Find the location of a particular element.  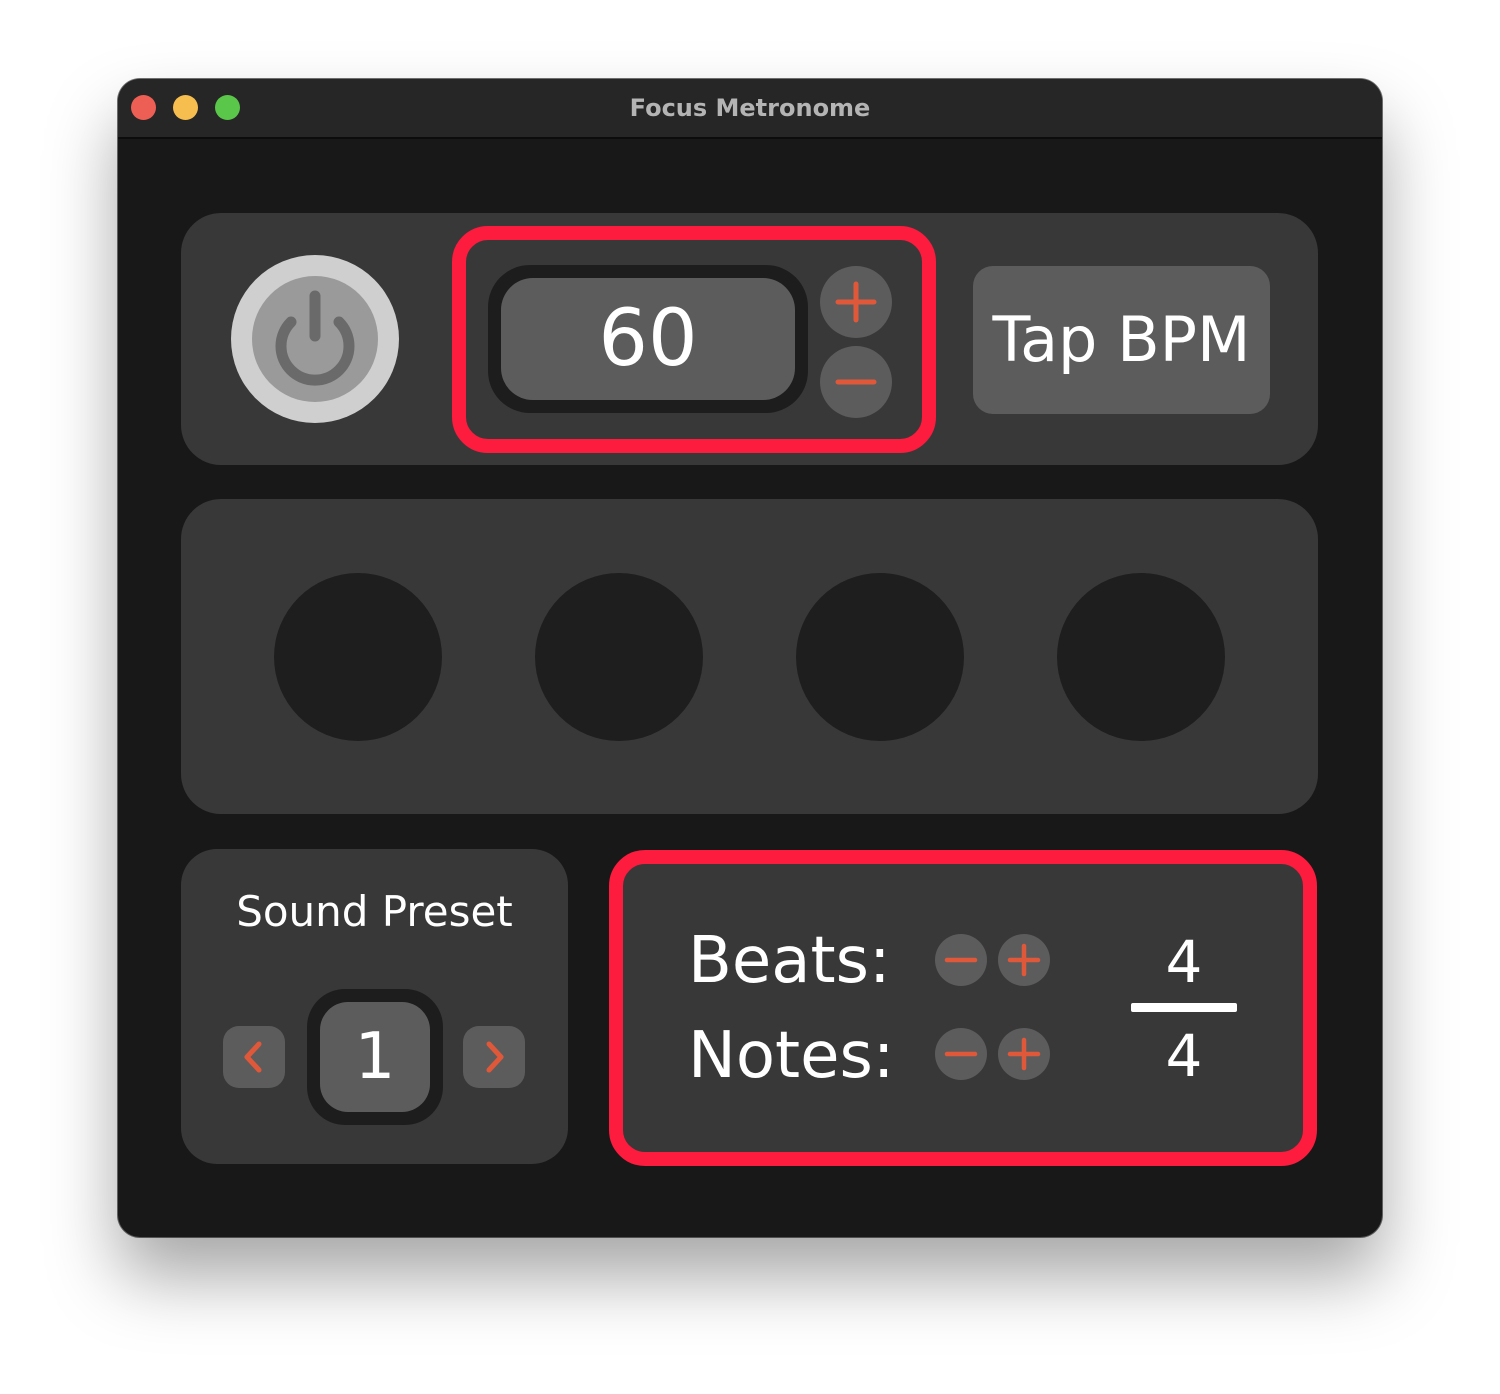

window-title: Focus Metronome is located at coordinates (750, 108).